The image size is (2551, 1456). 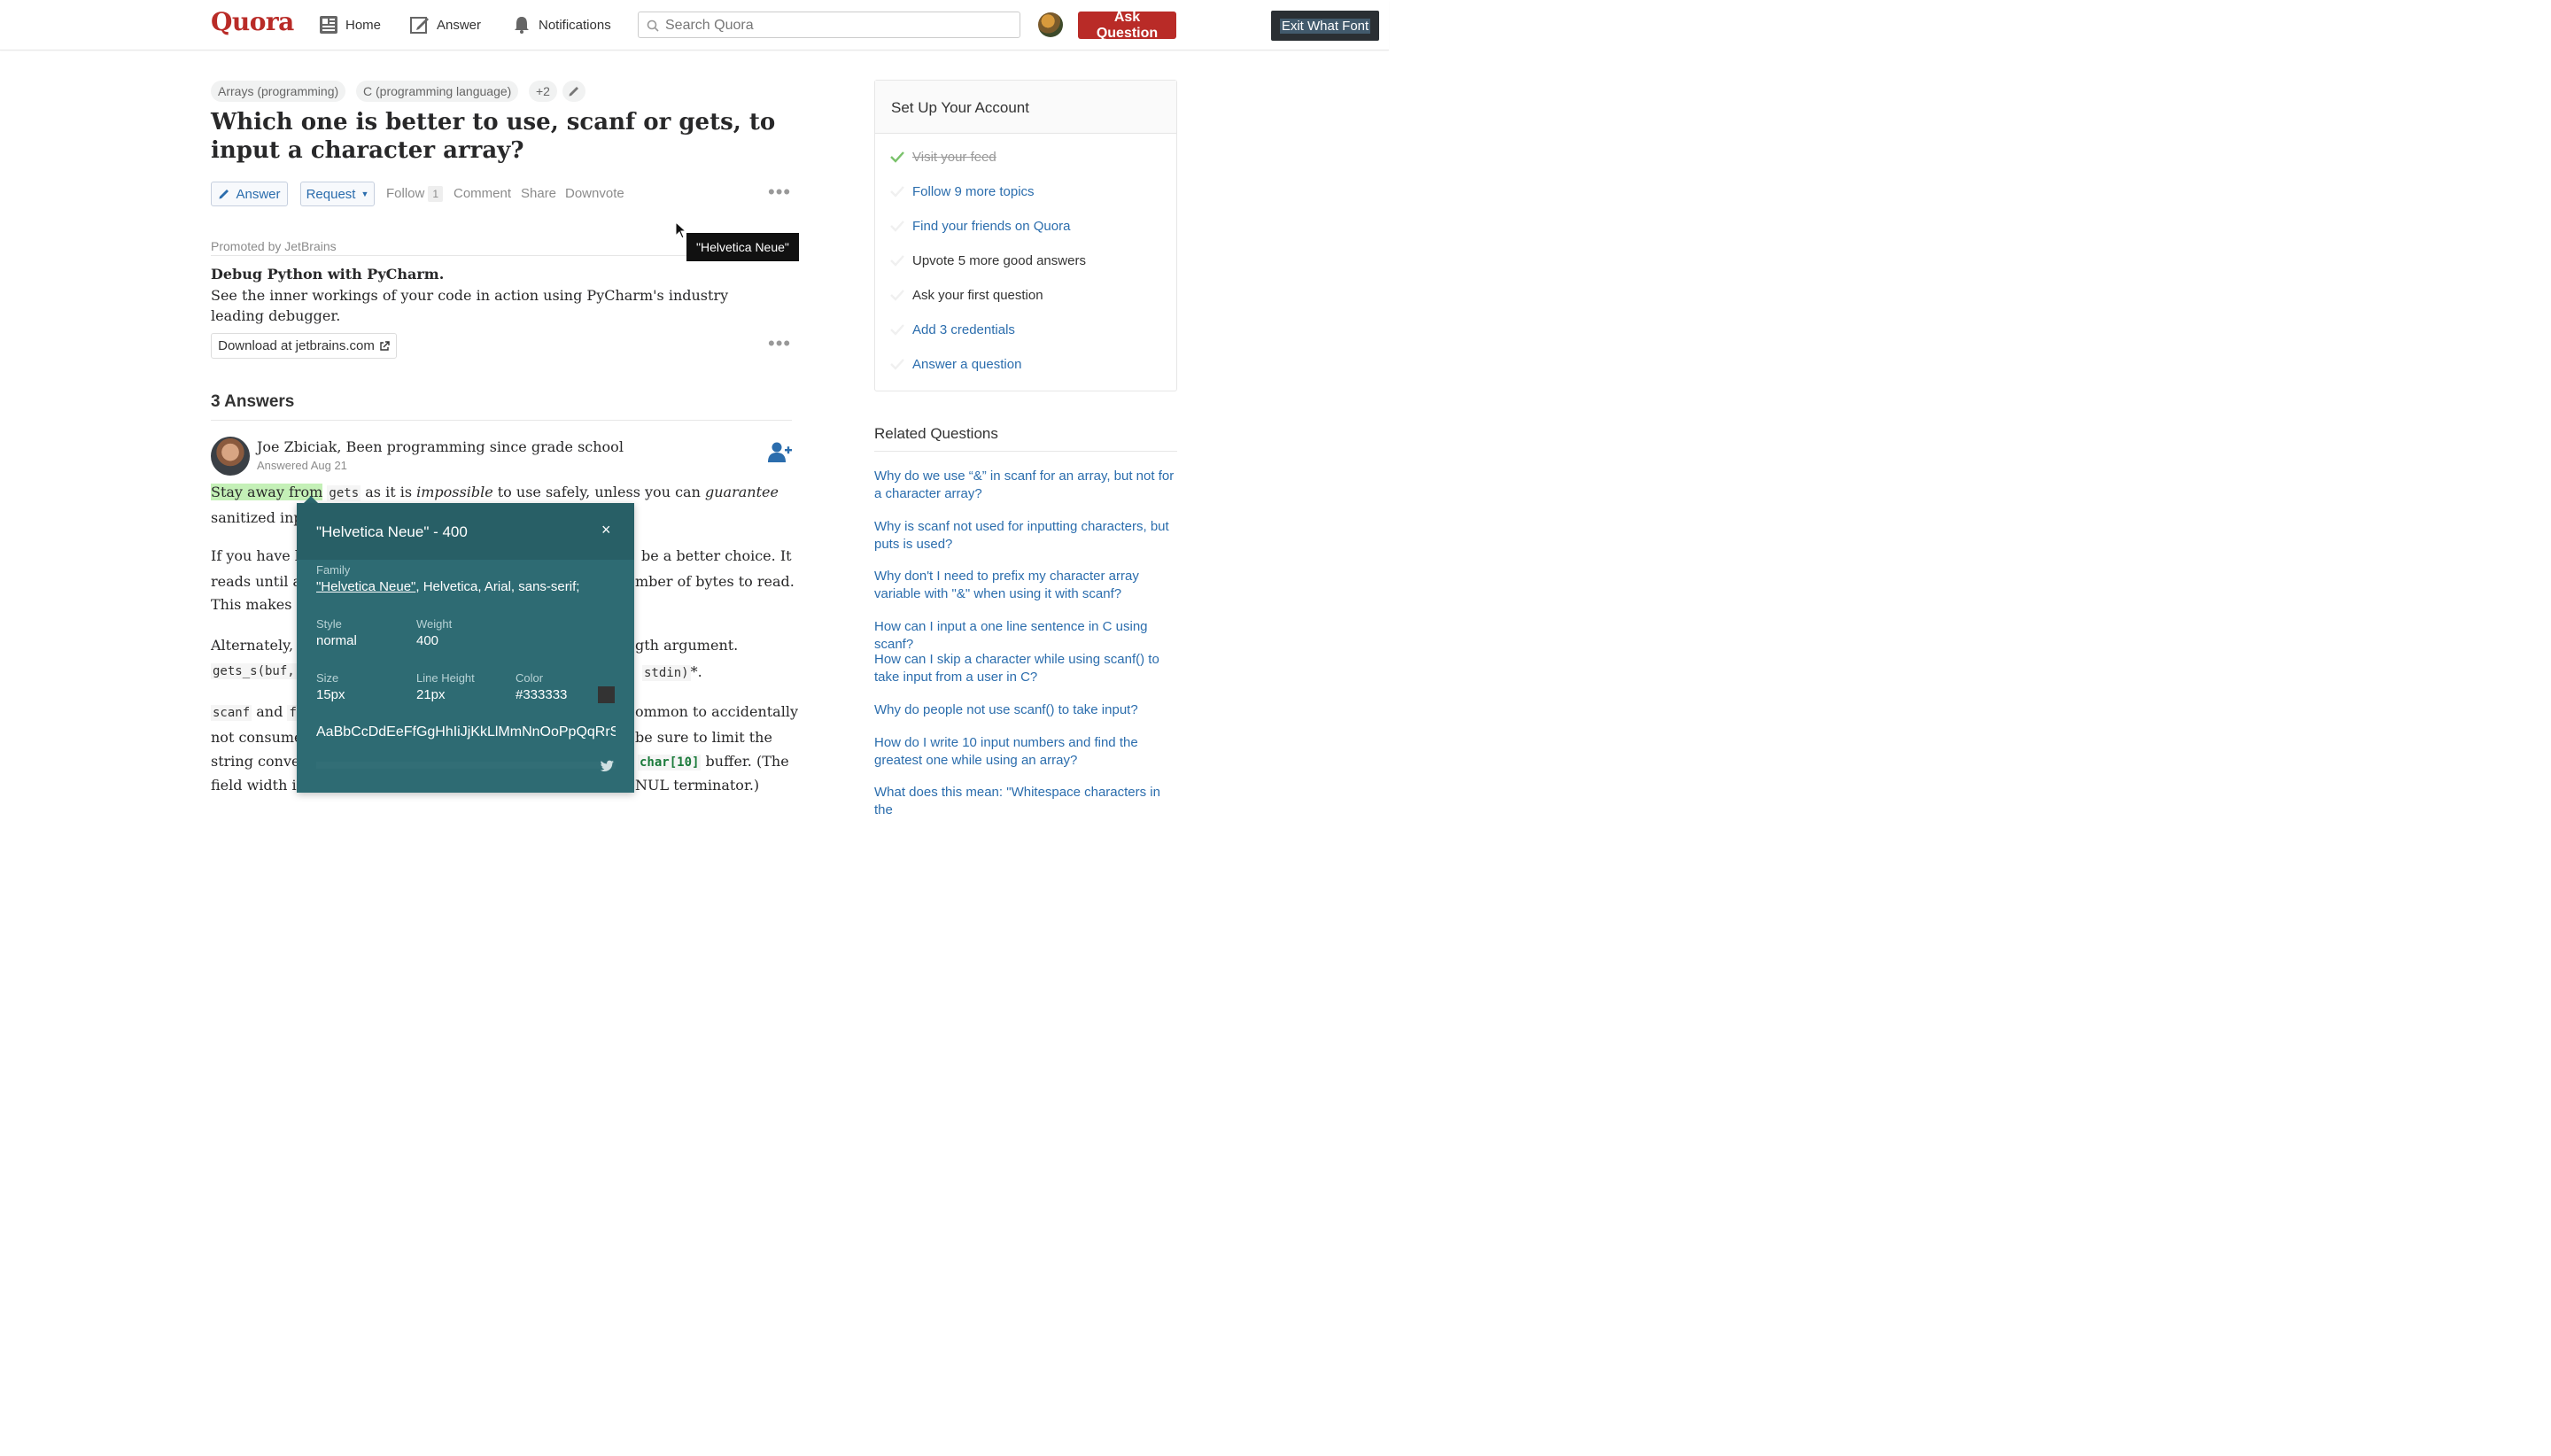 What do you see at coordinates (1025, 365) in the screenshot?
I see `setup-item-answer: Answer a question` at bounding box center [1025, 365].